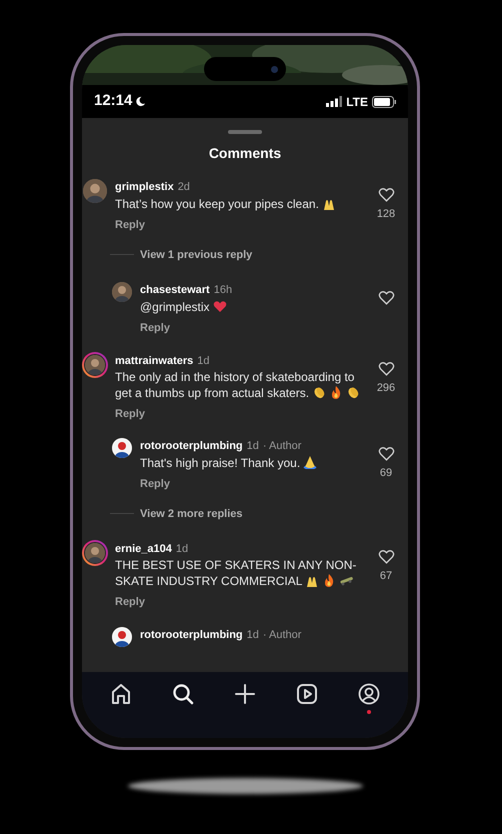 The width and height of the screenshot is (502, 834). I want to click on home-icon, so click(121, 694).